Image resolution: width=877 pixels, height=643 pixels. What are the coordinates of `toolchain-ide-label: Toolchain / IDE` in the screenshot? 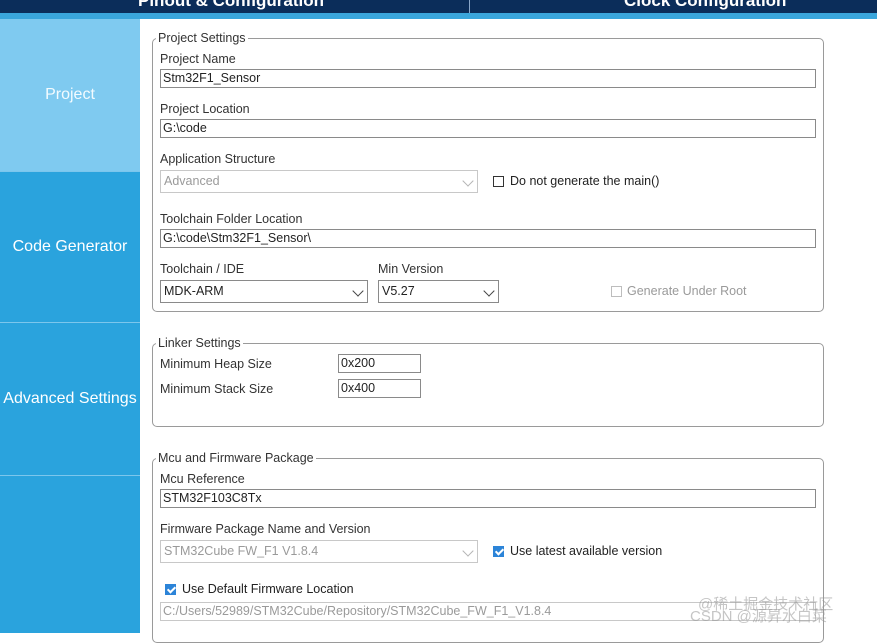 It's located at (202, 269).